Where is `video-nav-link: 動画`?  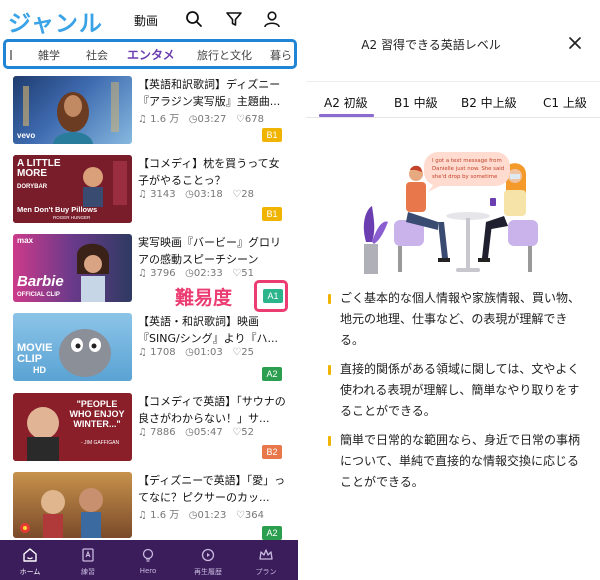 video-nav-link: 動画 is located at coordinates (146, 20).